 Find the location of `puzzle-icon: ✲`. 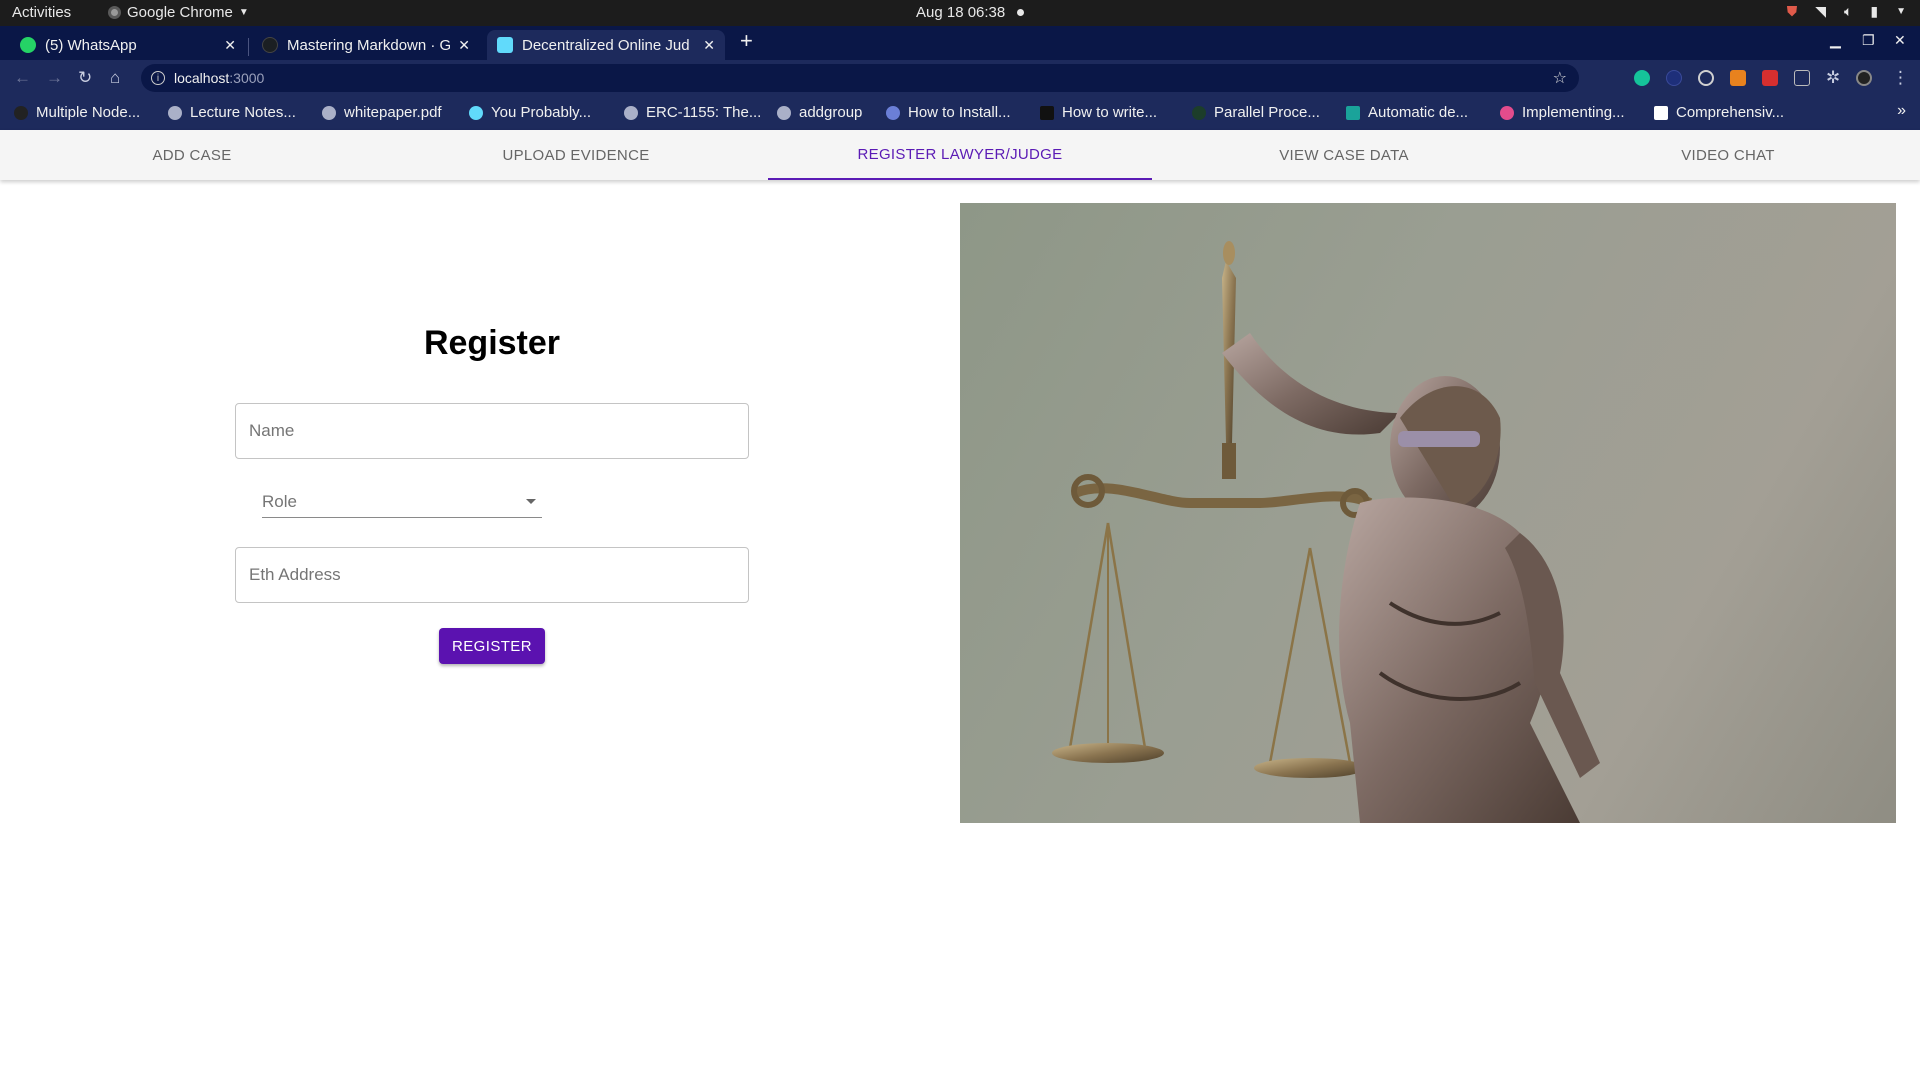

puzzle-icon: ✲ is located at coordinates (1833, 78).